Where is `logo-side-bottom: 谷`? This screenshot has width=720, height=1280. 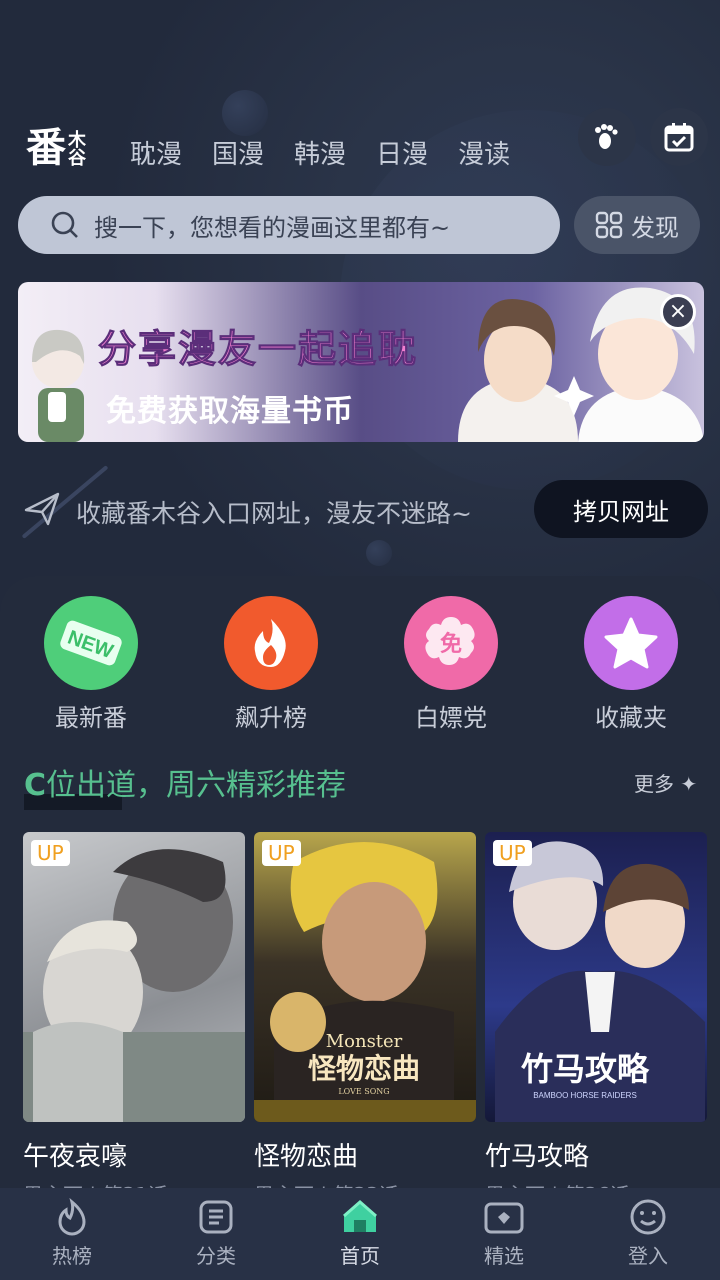
logo-side-bottom: 谷 is located at coordinates (77, 158).